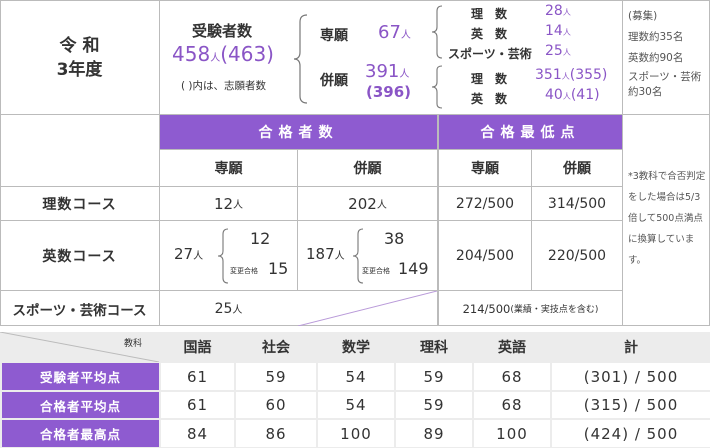 The image size is (710, 448). I want to click on course-sports: スポーツ・芸術コース, so click(79, 310).